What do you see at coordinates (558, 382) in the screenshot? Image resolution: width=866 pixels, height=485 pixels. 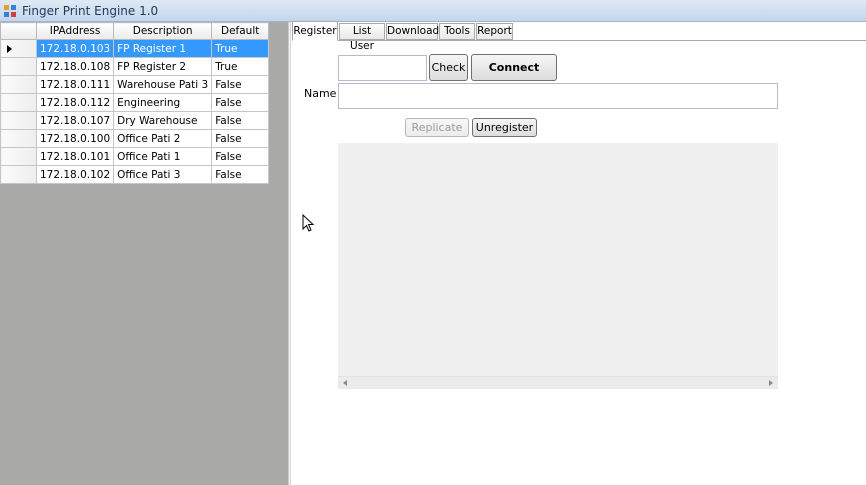 I see `horizontal-scrollbar` at bounding box center [558, 382].